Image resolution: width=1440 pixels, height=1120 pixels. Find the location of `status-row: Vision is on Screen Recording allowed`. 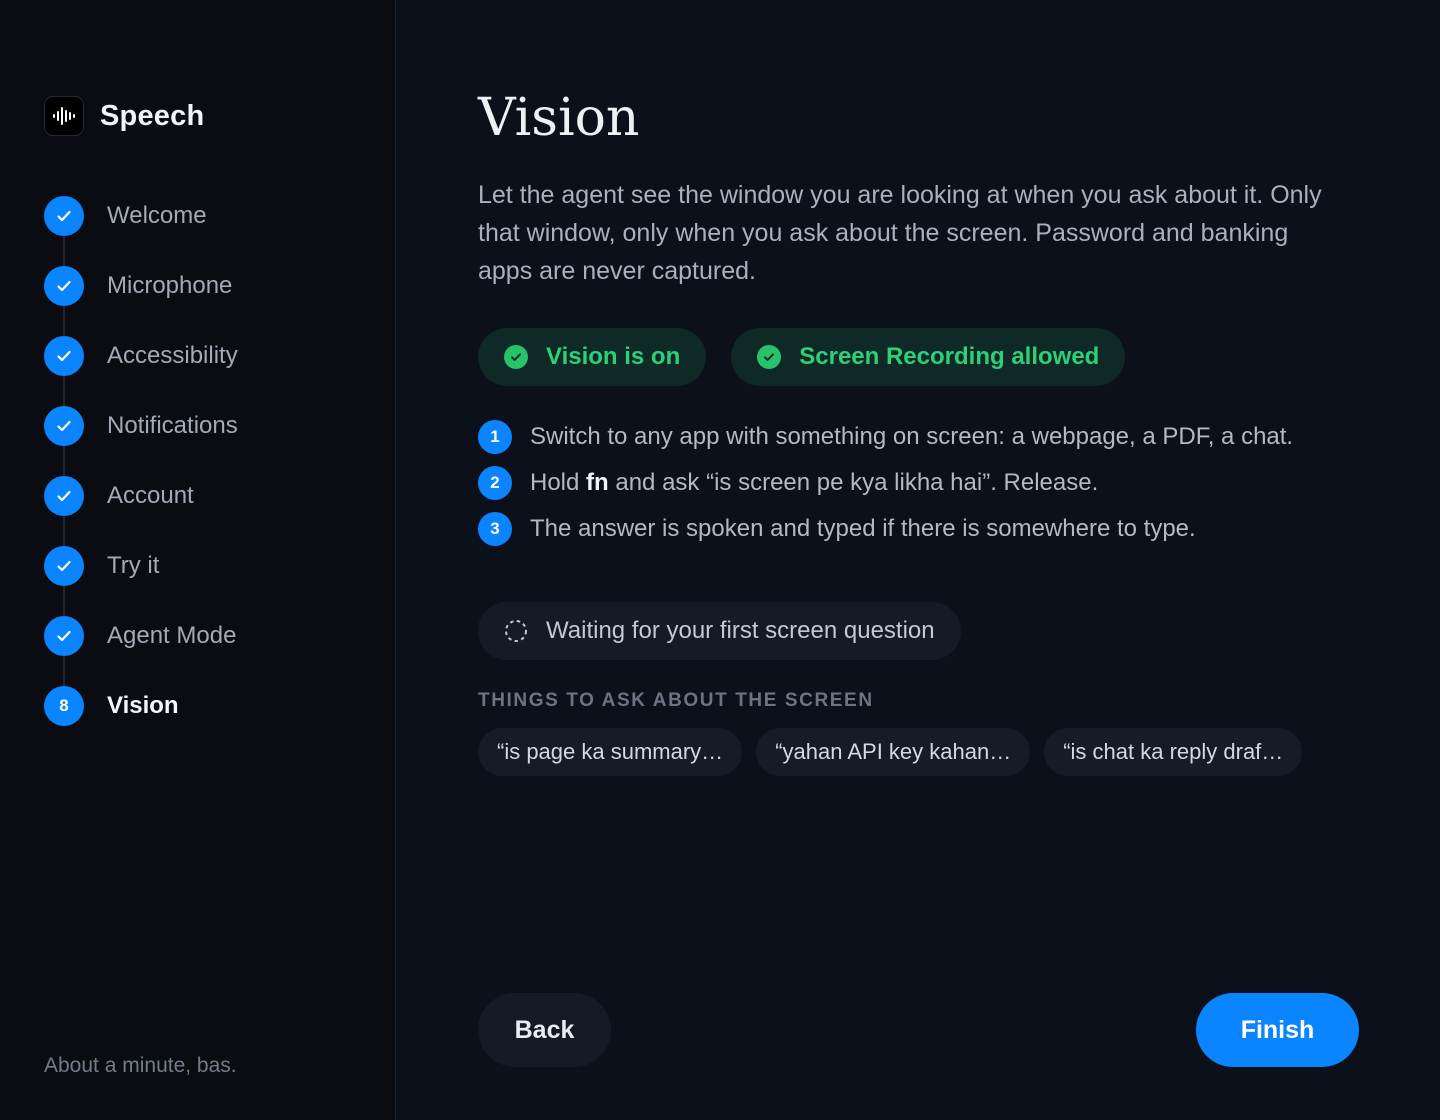

status-row: Vision is on Screen Recording allowed is located at coordinates (814, 357).